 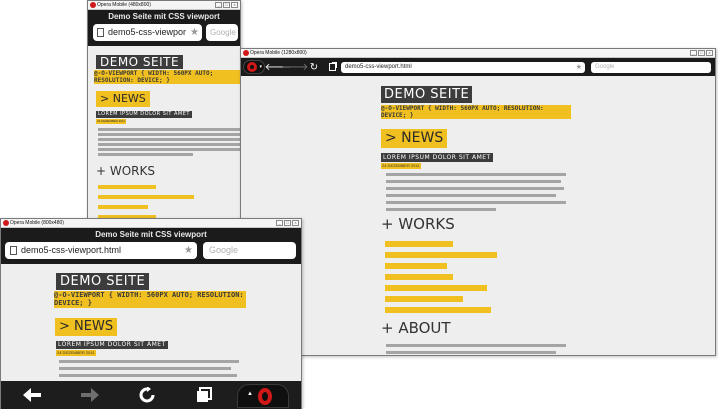 I want to click on forward-icon, so click(x=90, y=395).